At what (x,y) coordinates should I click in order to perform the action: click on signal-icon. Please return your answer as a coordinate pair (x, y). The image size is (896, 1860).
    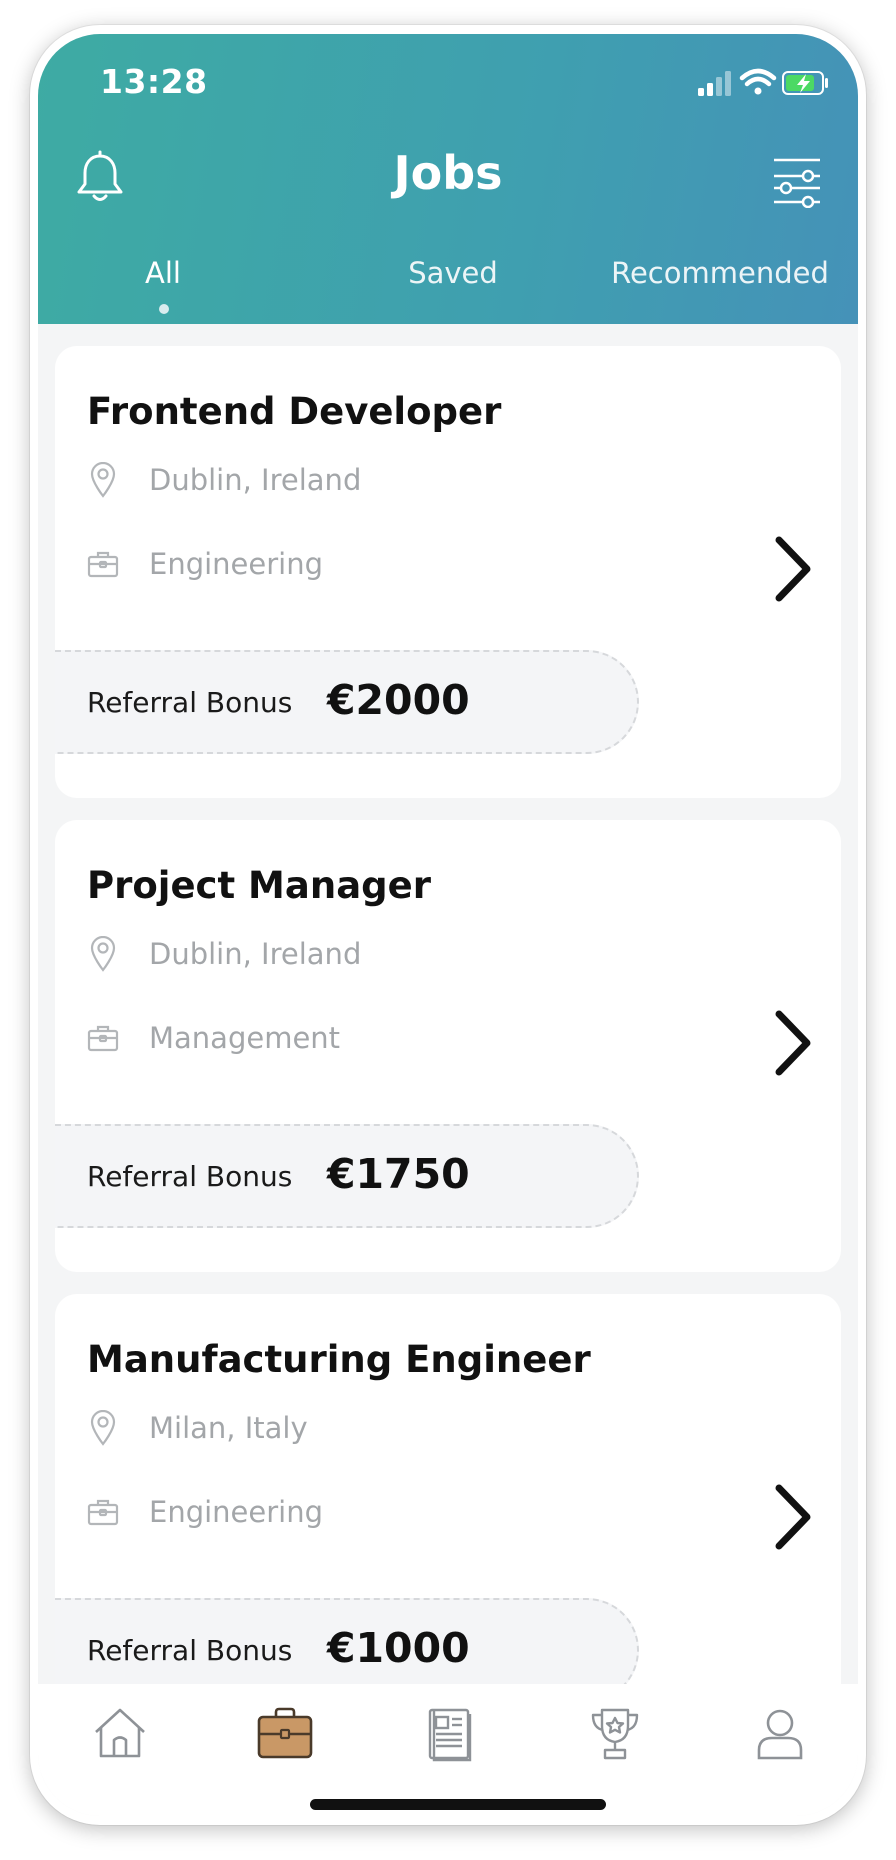
    Looking at the image, I should click on (714, 83).